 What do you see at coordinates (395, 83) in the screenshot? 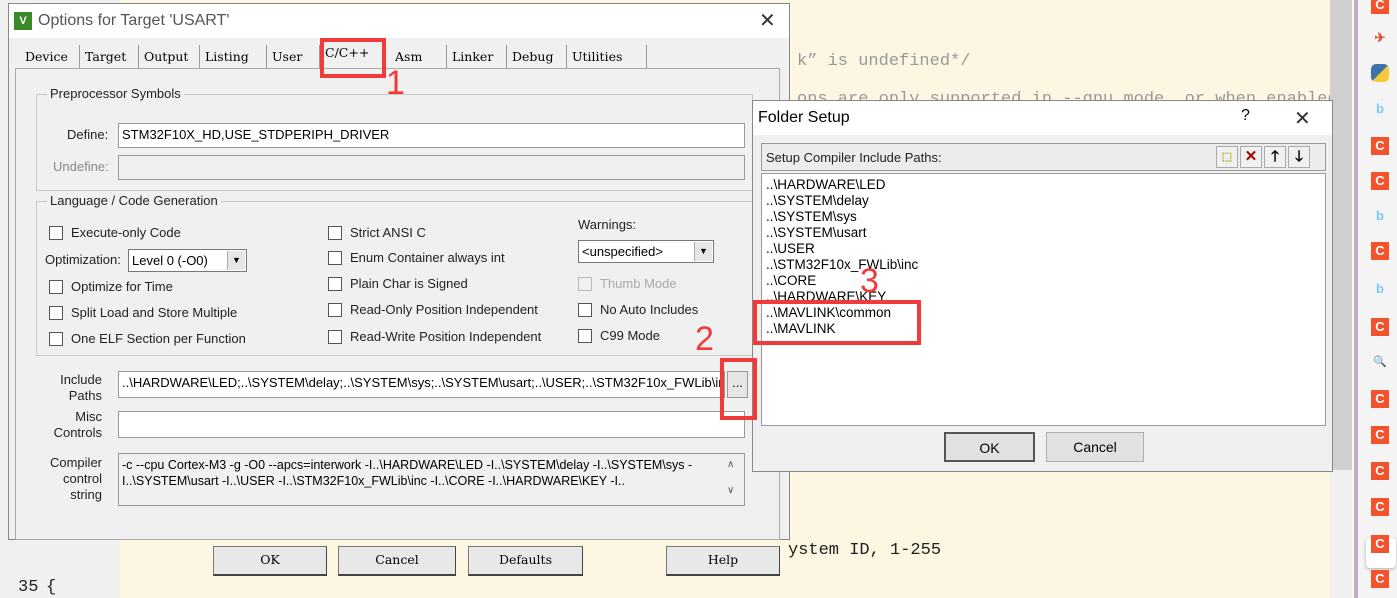
I see `annotation-number-1: 1` at bounding box center [395, 83].